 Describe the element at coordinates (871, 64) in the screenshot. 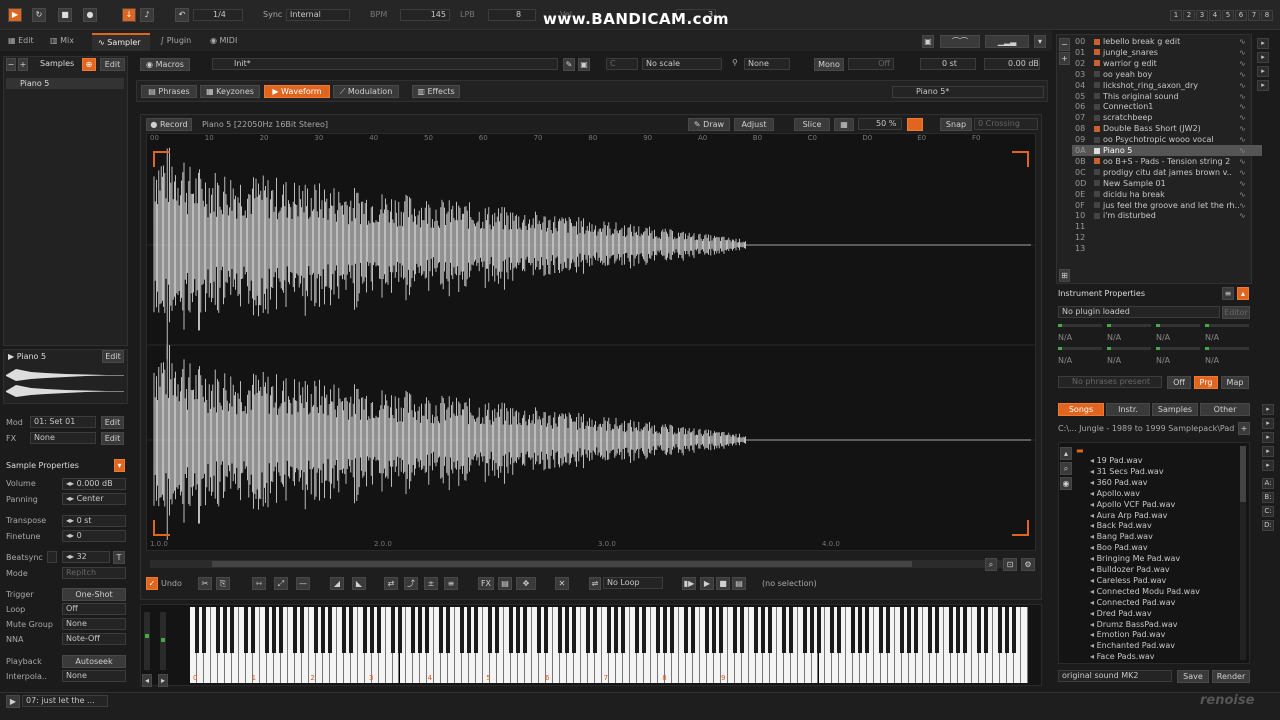

I see `glide-field: Off` at that location.